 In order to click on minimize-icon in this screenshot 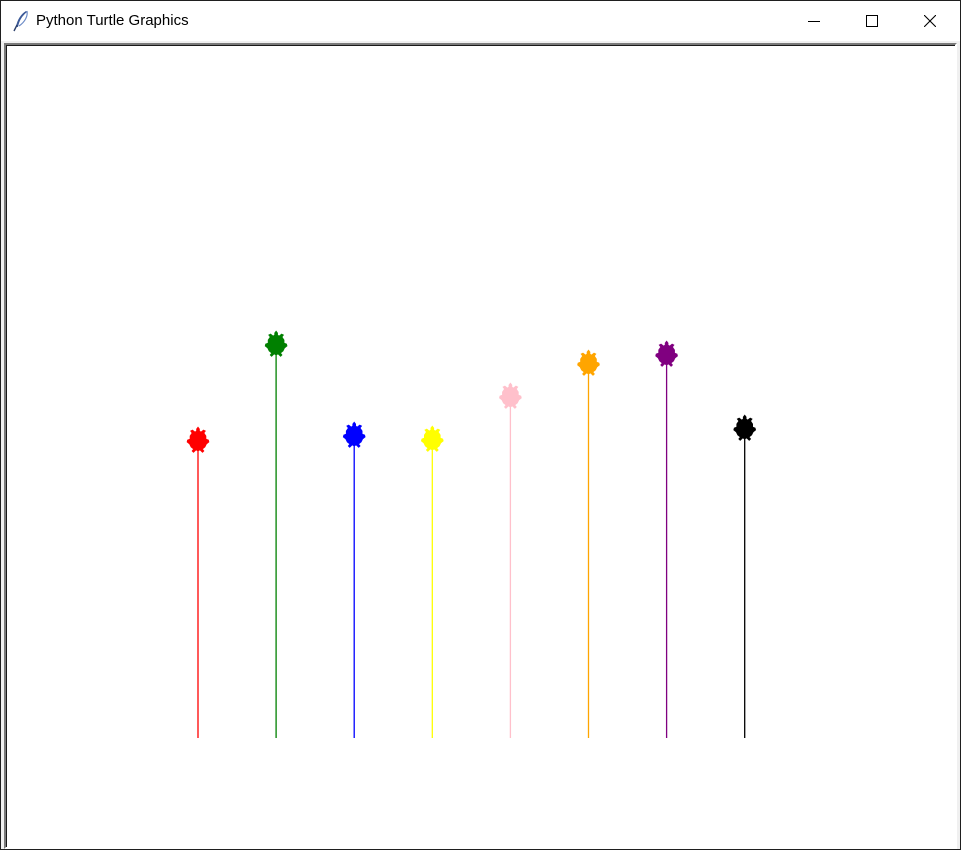, I will do `click(814, 21)`.